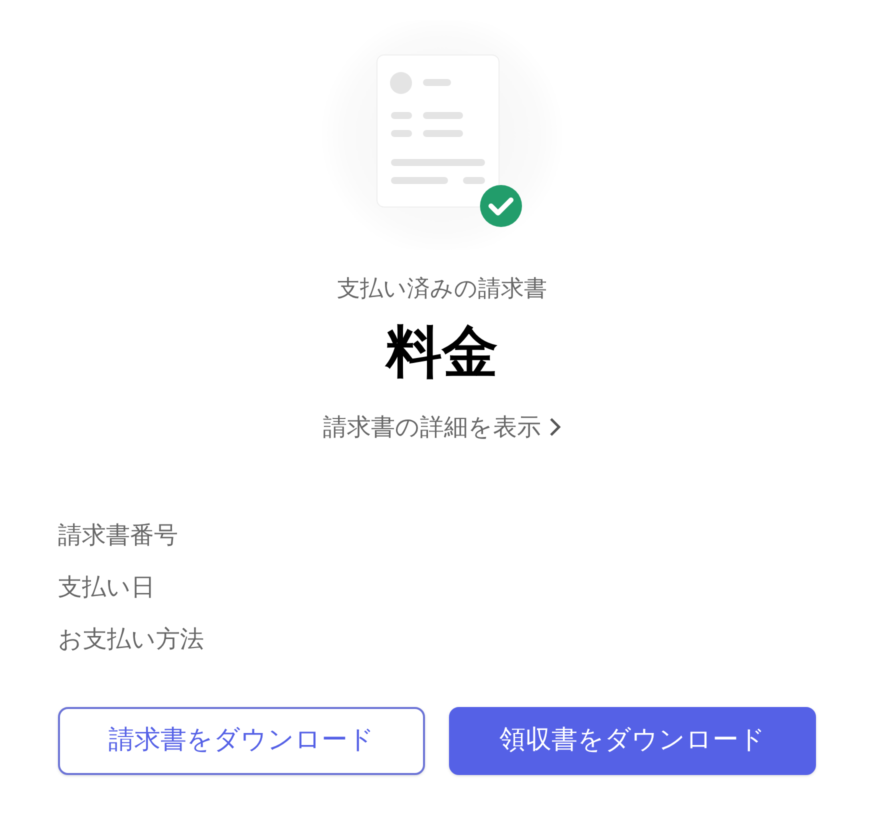 The image size is (884, 828). I want to click on amount-title: 料金, so click(442, 352).